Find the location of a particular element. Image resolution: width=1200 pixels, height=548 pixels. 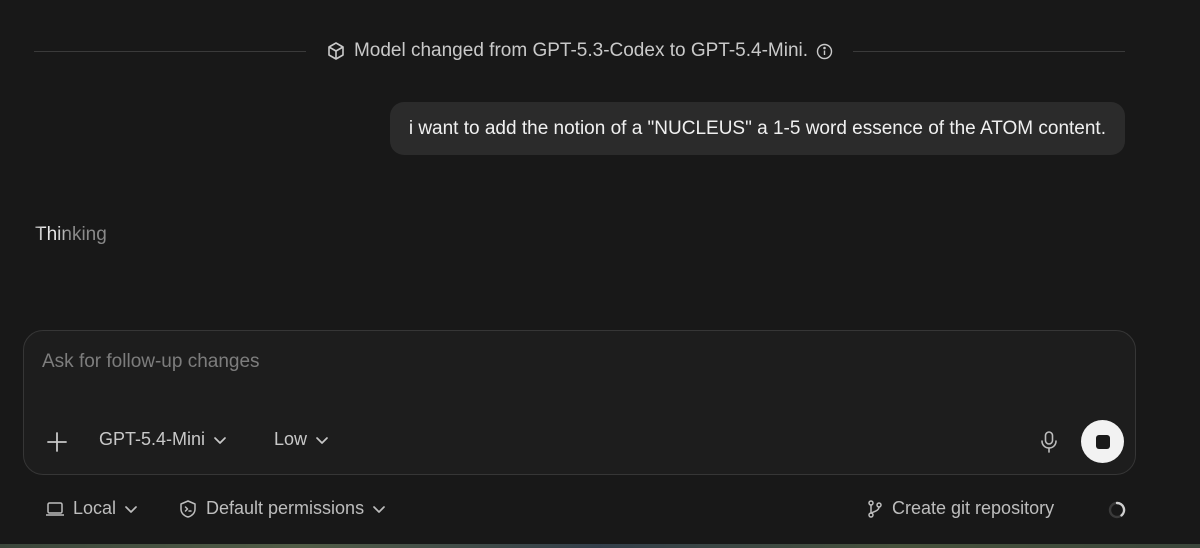

git-branch-icon is located at coordinates (875, 509).